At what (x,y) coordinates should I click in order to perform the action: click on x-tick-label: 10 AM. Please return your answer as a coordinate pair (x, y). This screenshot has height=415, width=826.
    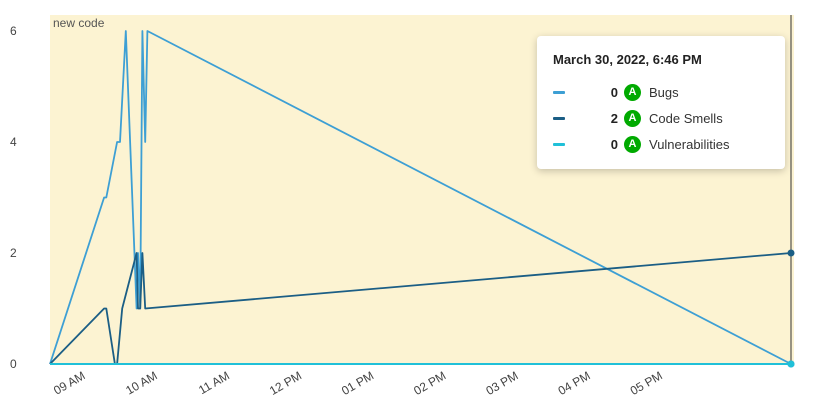
    Looking at the image, I should click on (141, 382).